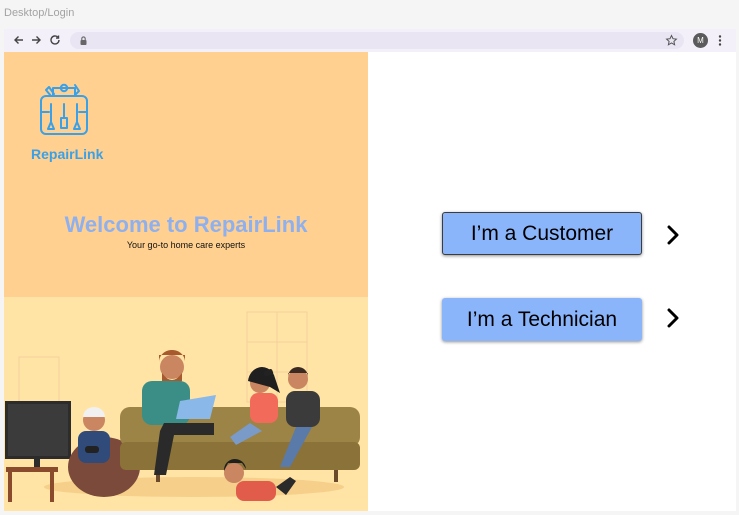  Describe the element at coordinates (83, 40) in the screenshot. I see `lock-icon` at that location.